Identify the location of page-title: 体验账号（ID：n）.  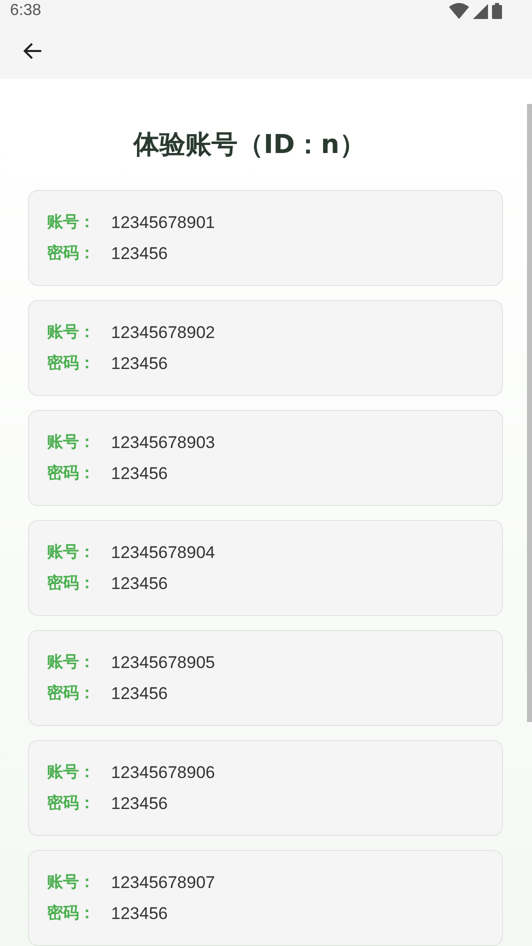
(250, 145).